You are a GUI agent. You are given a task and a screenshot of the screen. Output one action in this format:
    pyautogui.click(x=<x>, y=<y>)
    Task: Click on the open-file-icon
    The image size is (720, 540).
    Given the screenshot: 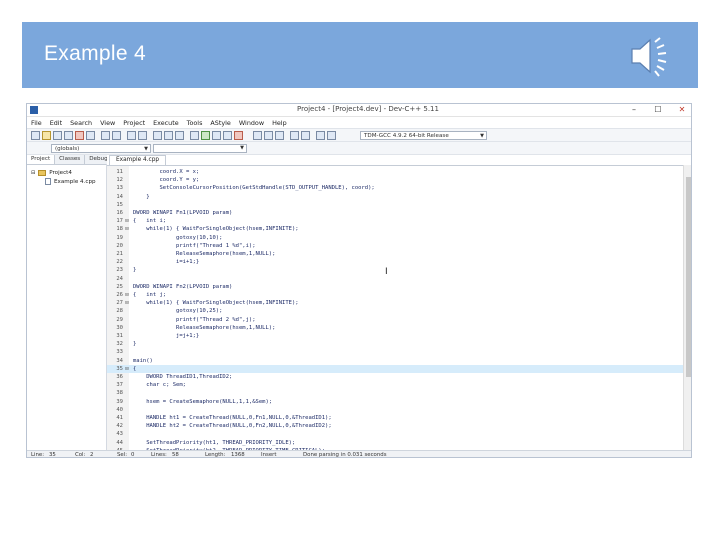 What is the action you would take?
    pyautogui.click(x=46, y=135)
    